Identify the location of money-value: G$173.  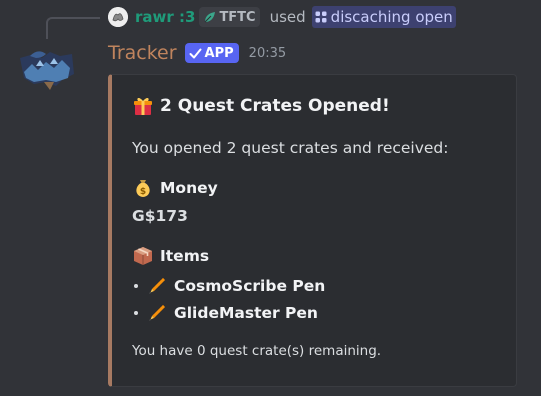
(160, 216).